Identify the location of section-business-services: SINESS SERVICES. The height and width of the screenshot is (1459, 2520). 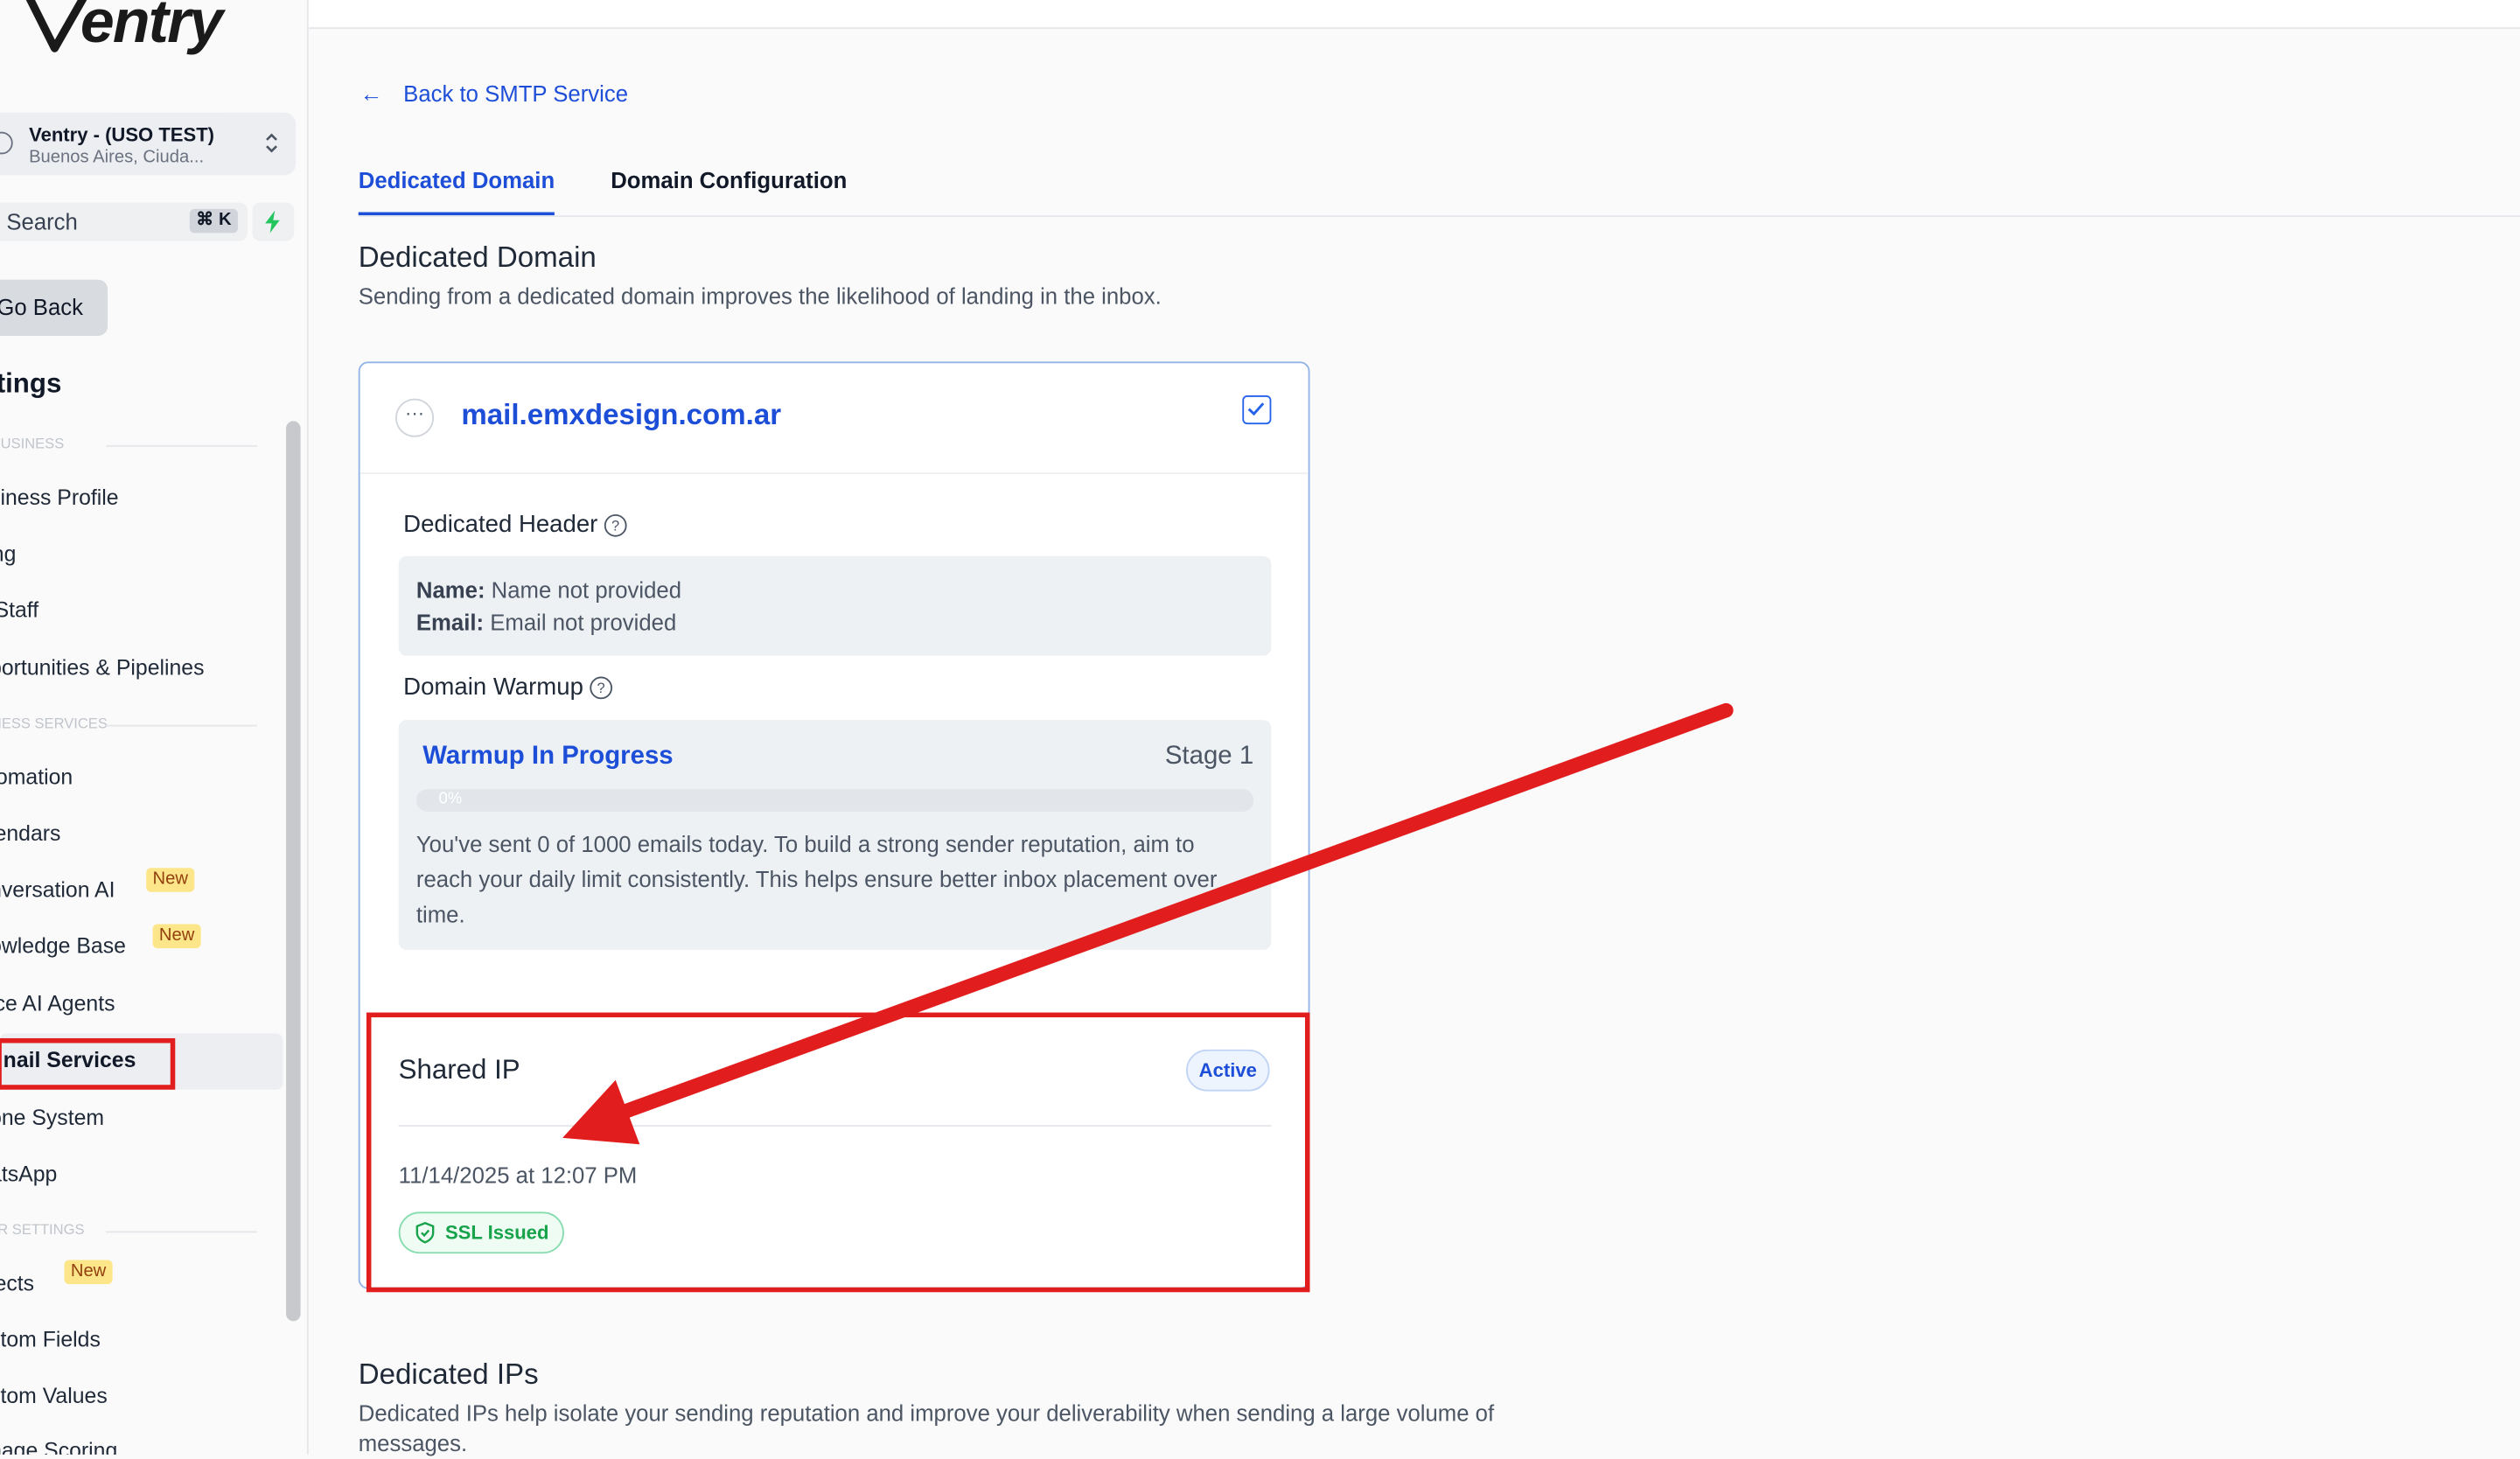
(128, 723).